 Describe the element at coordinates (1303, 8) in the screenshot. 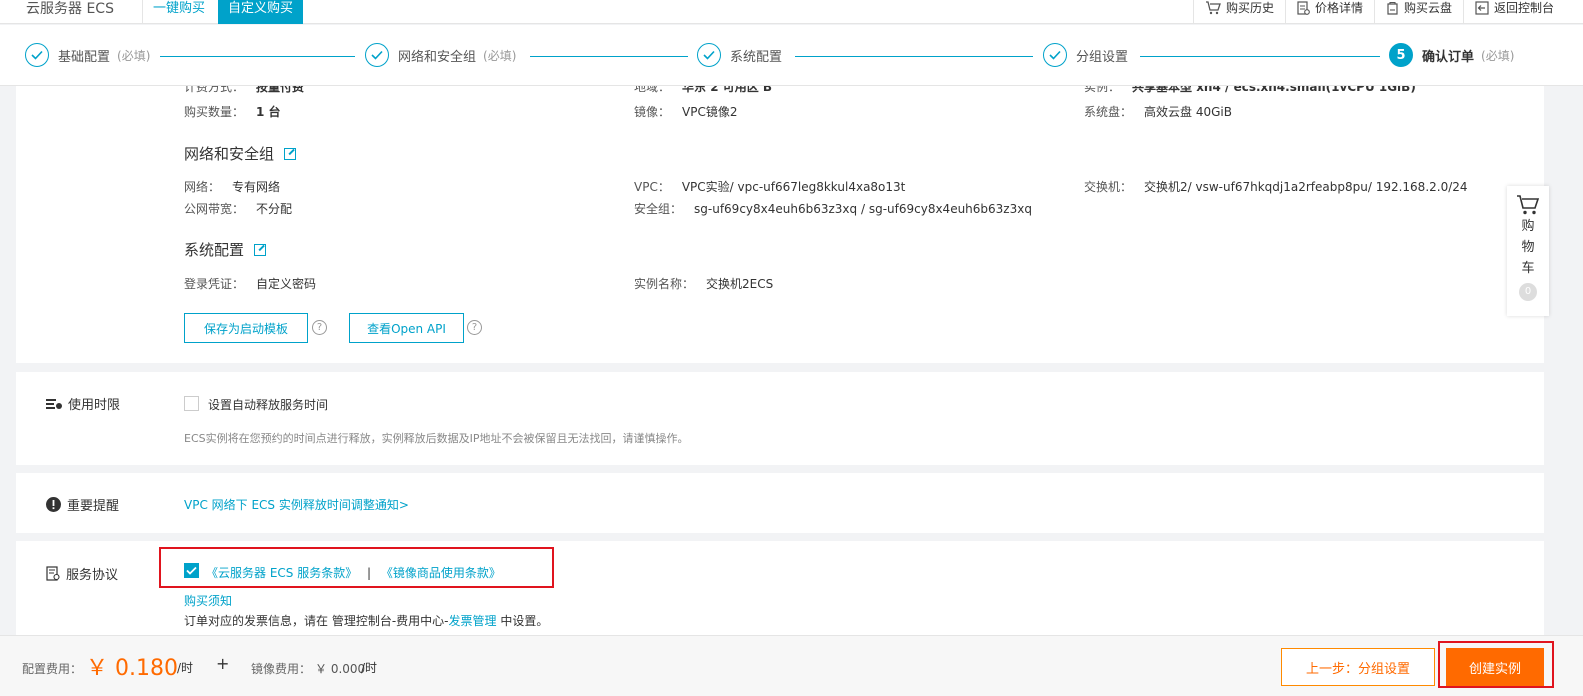

I see `price-detail-icon` at that location.